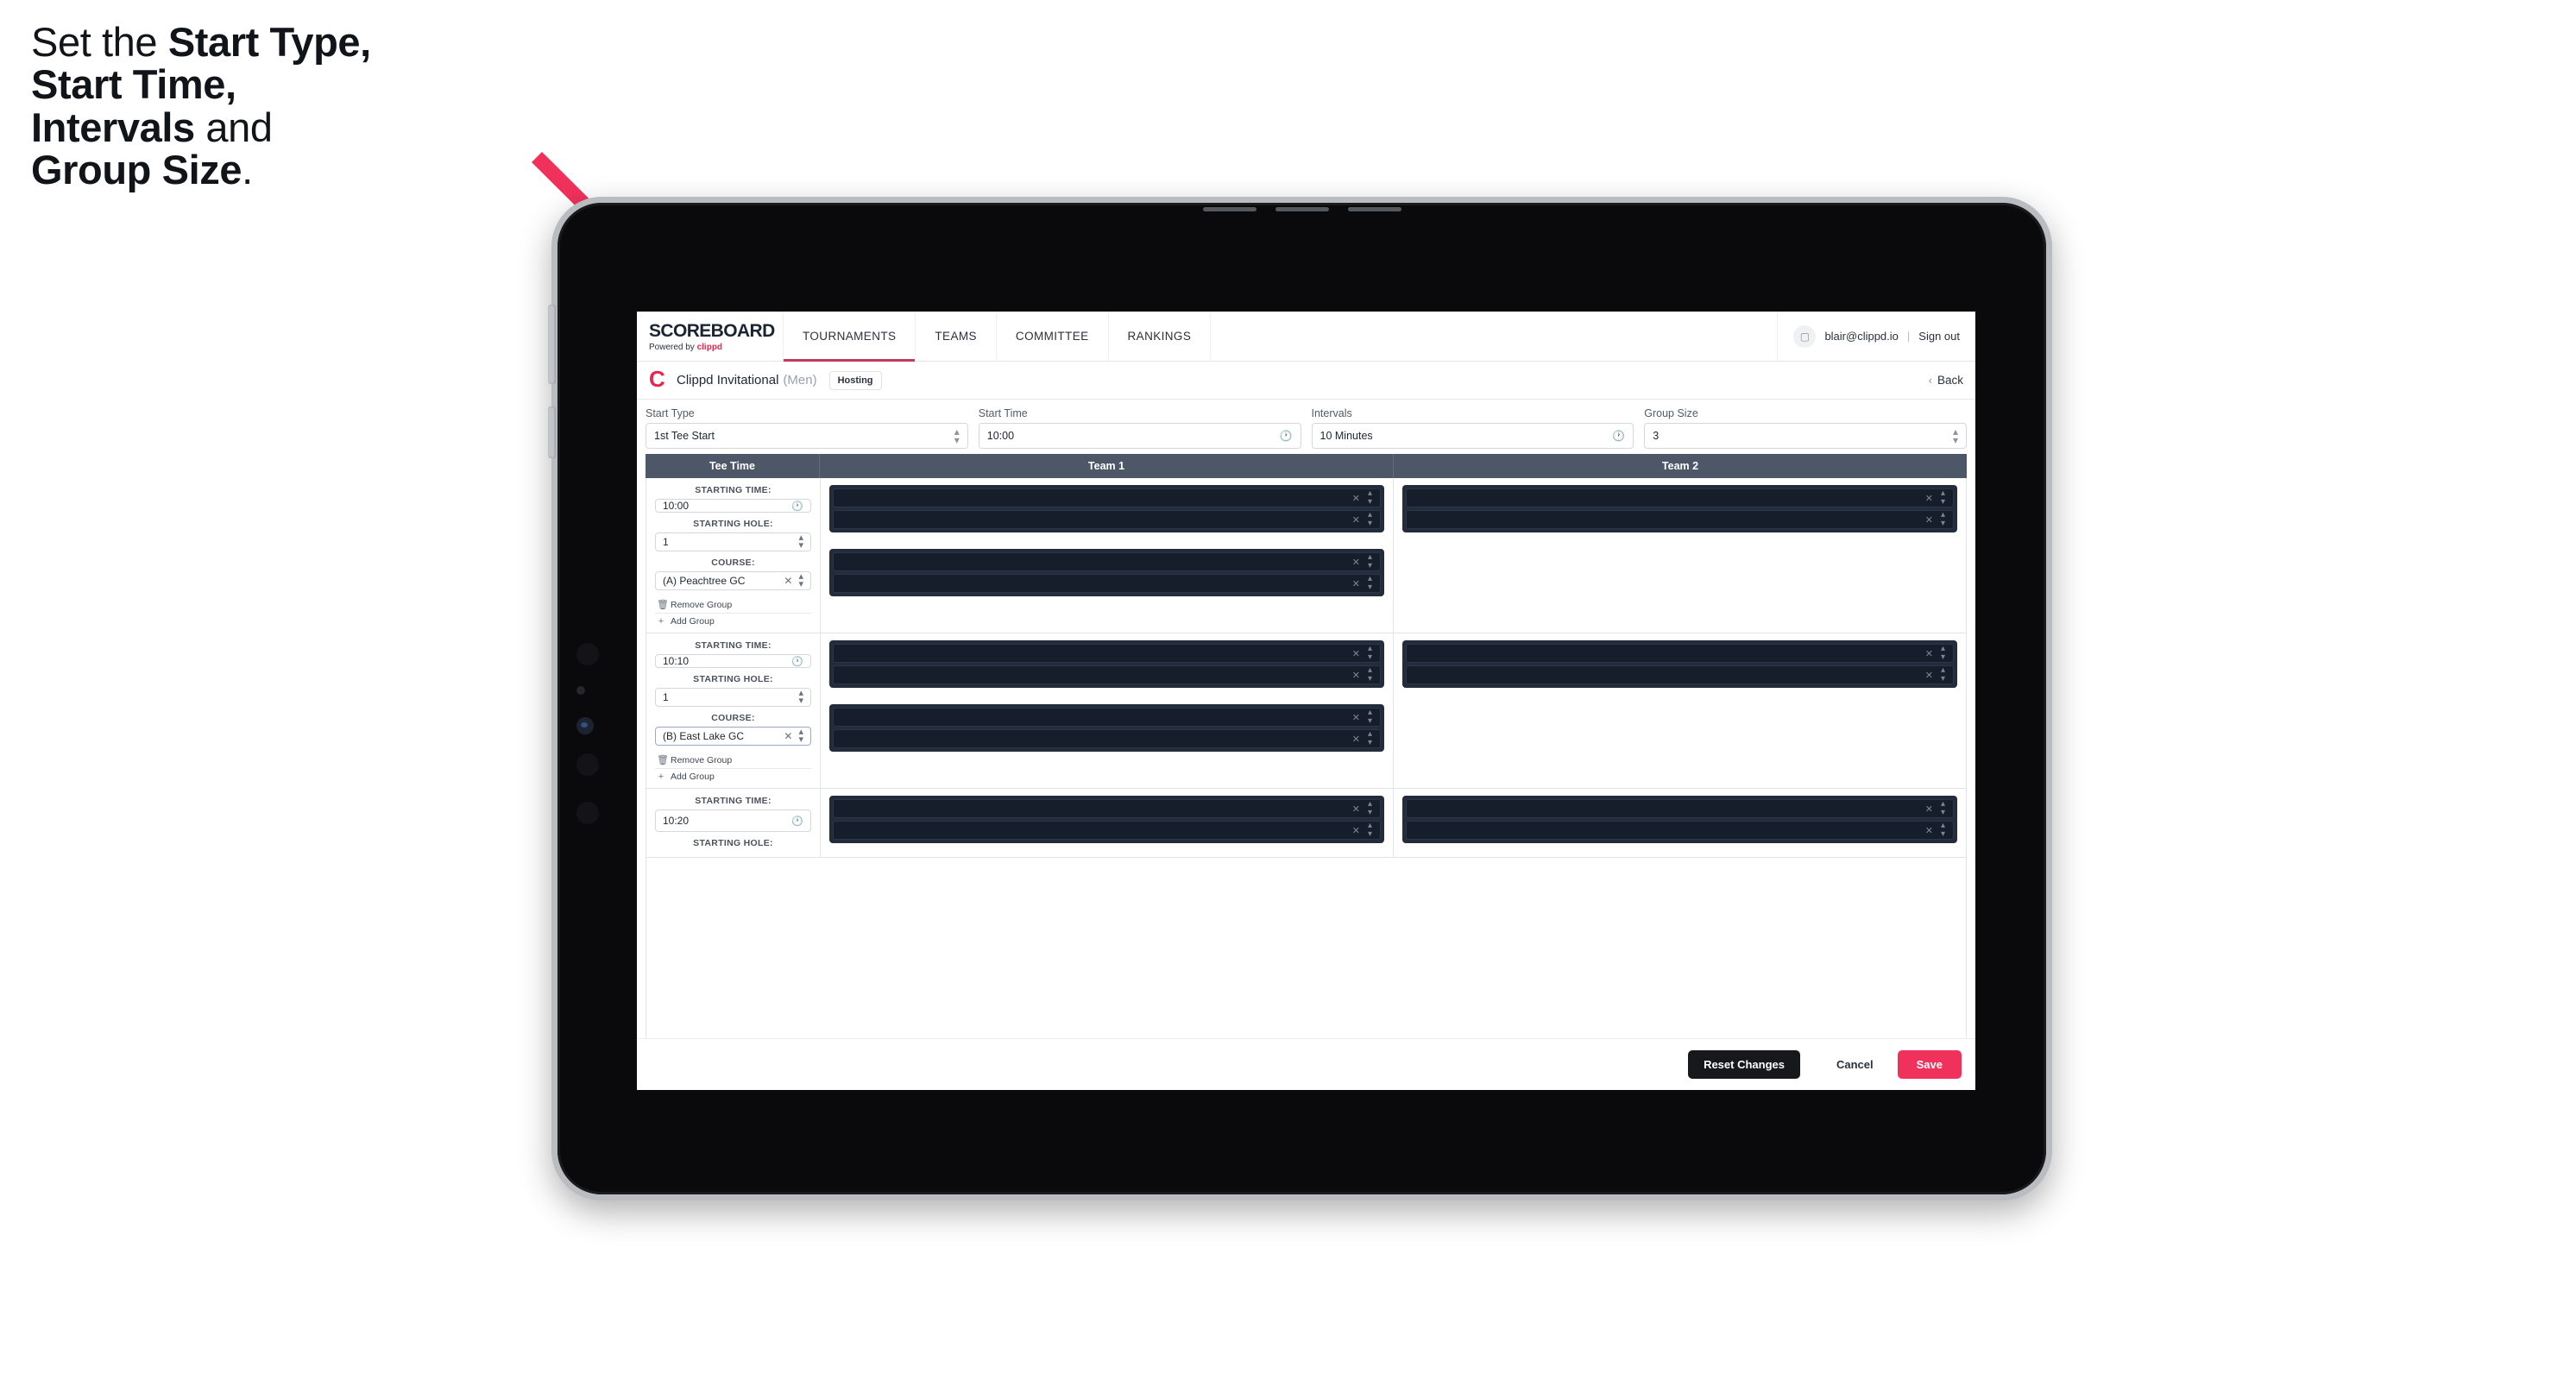 The width and height of the screenshot is (2576, 1386). Describe the element at coordinates (1805, 336) in the screenshot. I see `user-avatar-icon: ▢` at that location.